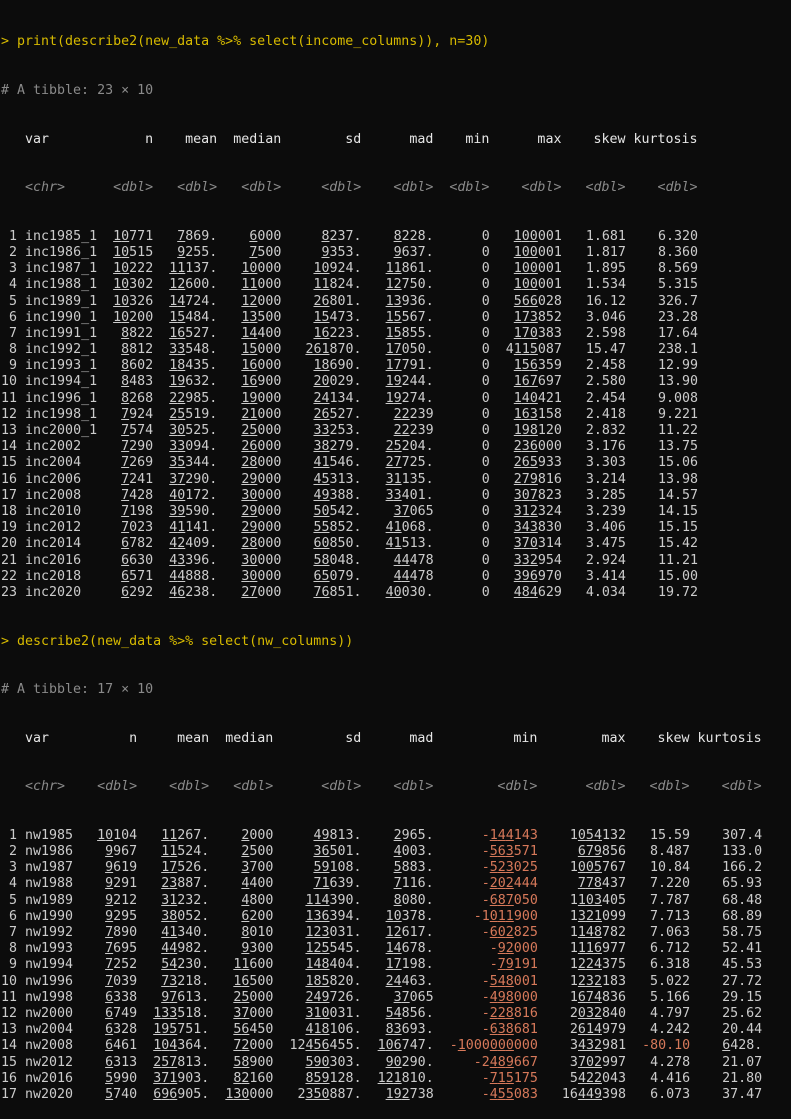 The image size is (791, 1119). I want to click on cell-value: 307823, so click(537, 495).